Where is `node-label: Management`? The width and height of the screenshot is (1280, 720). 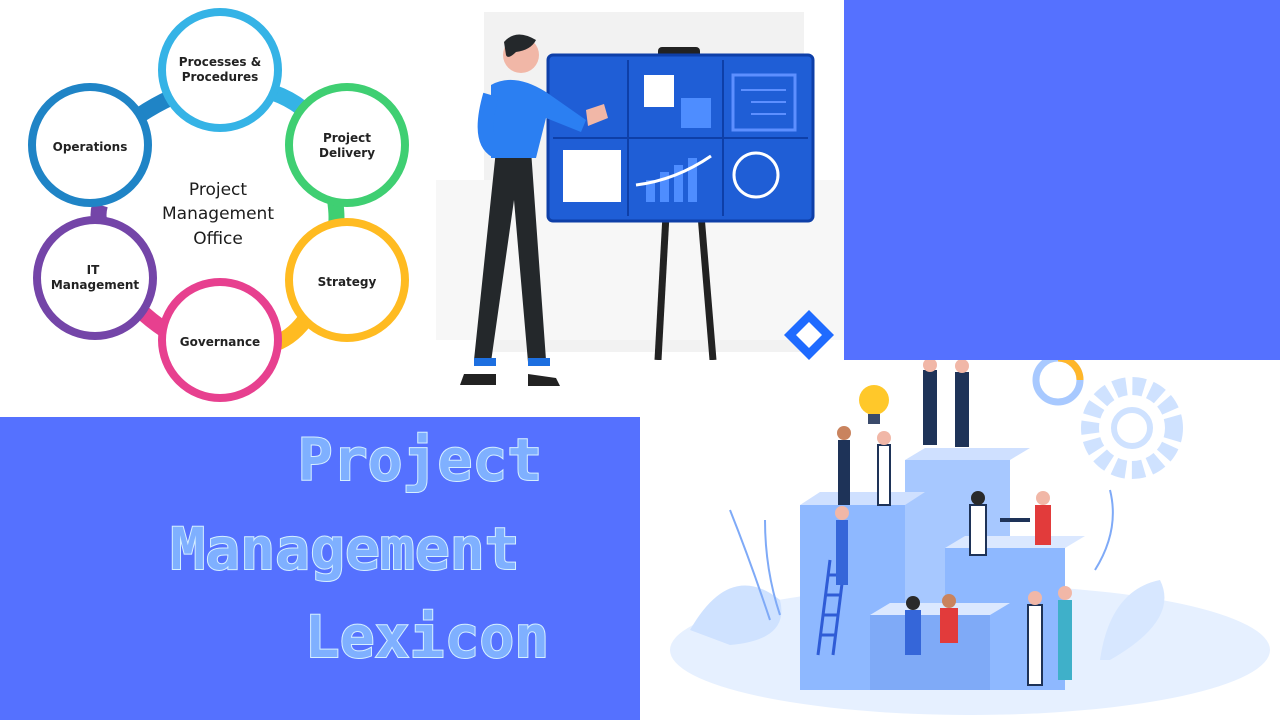
node-label: Management is located at coordinates (95, 285).